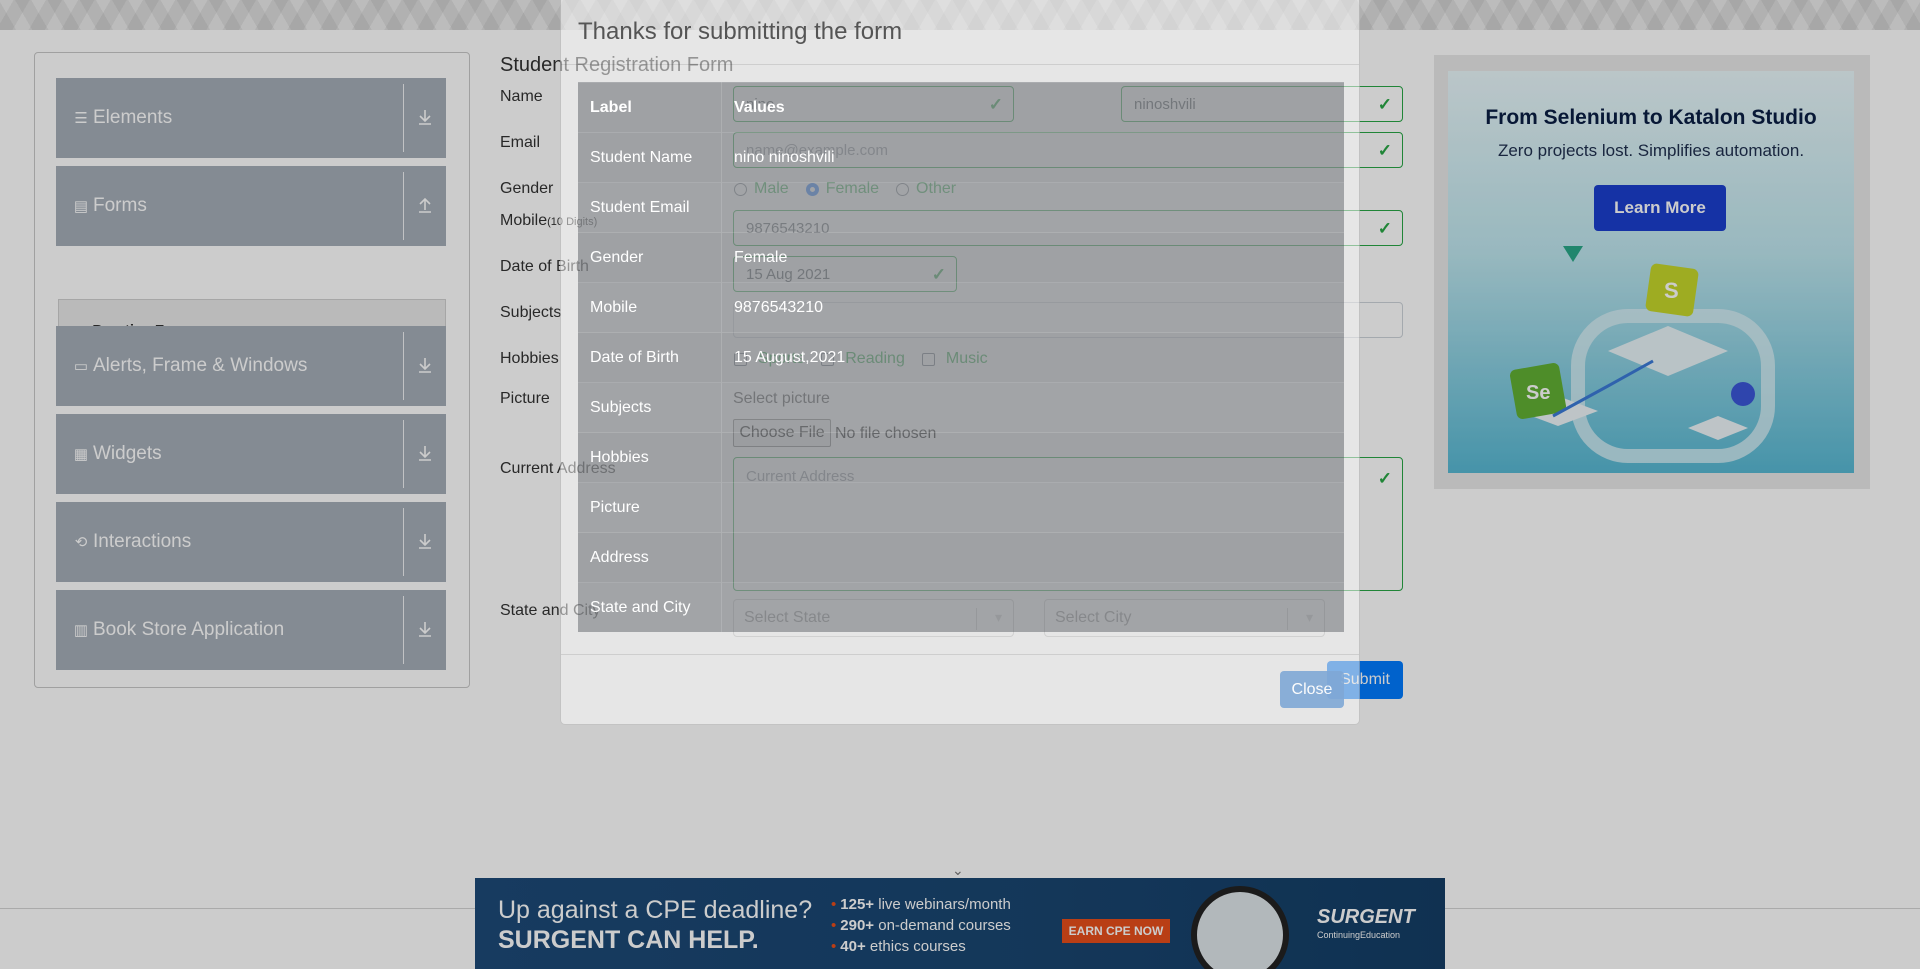  What do you see at coordinates (961, 507) in the screenshot?
I see `table-row: Picture` at bounding box center [961, 507].